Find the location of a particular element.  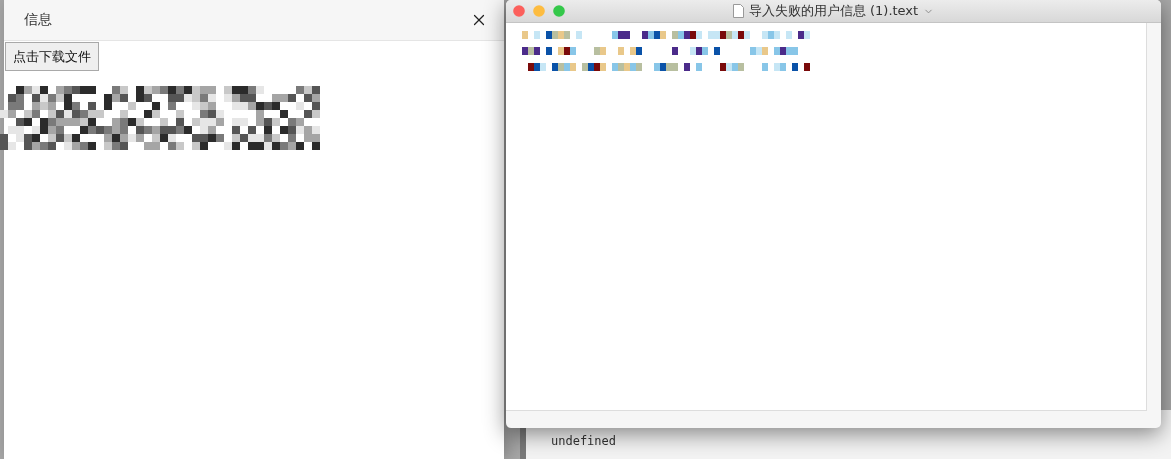

window-title: 导入失败的用户信息 (1).text is located at coordinates (833, 11).